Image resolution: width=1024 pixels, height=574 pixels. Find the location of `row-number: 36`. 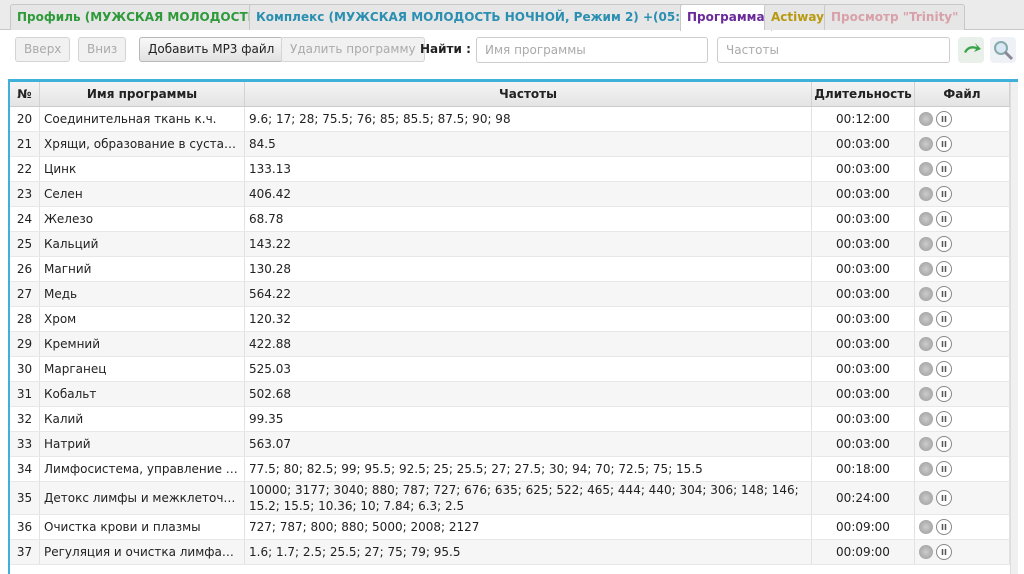

row-number: 36 is located at coordinates (25, 527).